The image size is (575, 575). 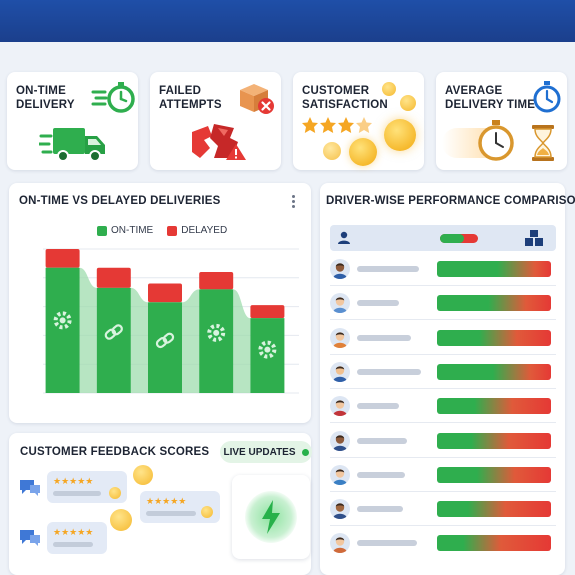 I want to click on stopwatch-icon, so click(x=547, y=97).